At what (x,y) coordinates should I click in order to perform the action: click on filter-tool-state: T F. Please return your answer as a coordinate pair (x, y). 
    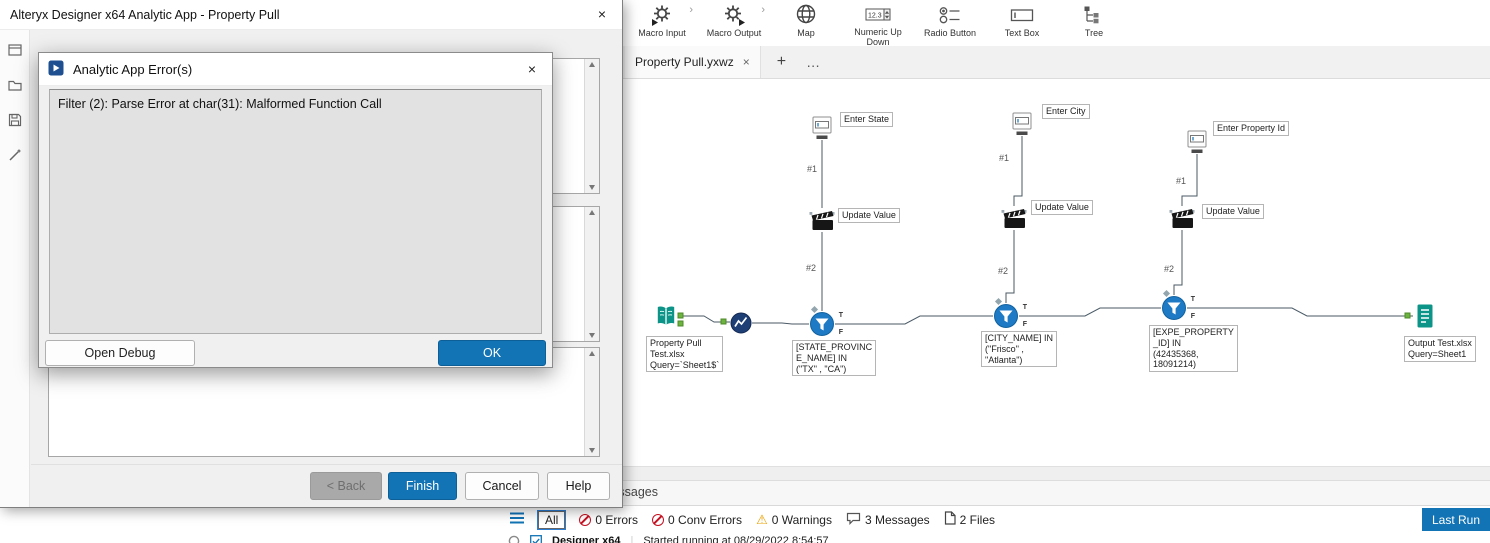
    Looking at the image, I should click on (826, 321).